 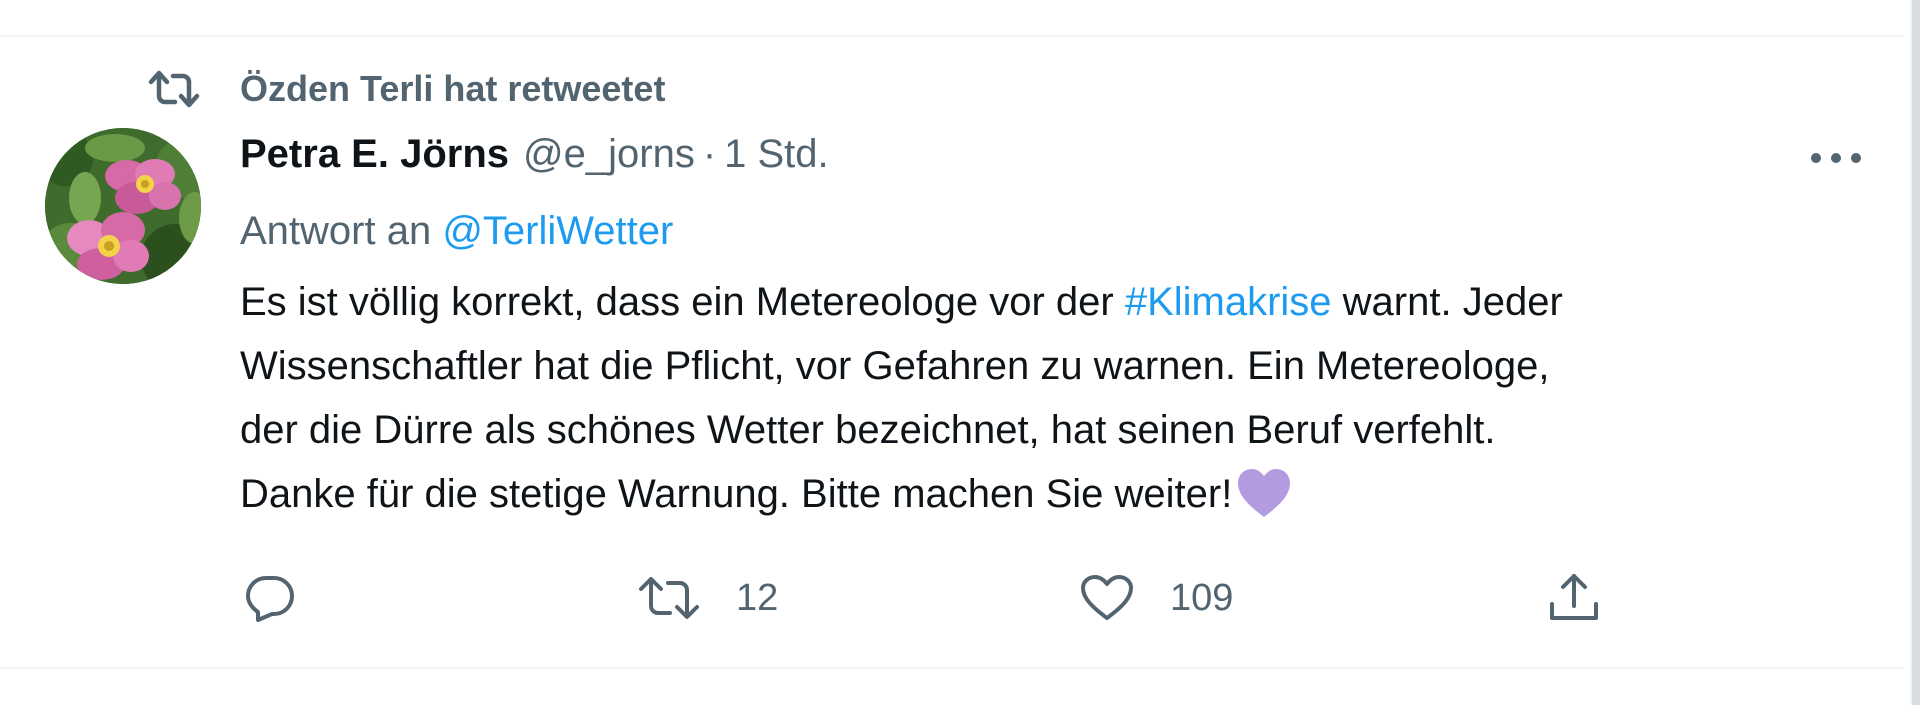 What do you see at coordinates (708, 598) in the screenshot?
I see `retweet-button: 12` at bounding box center [708, 598].